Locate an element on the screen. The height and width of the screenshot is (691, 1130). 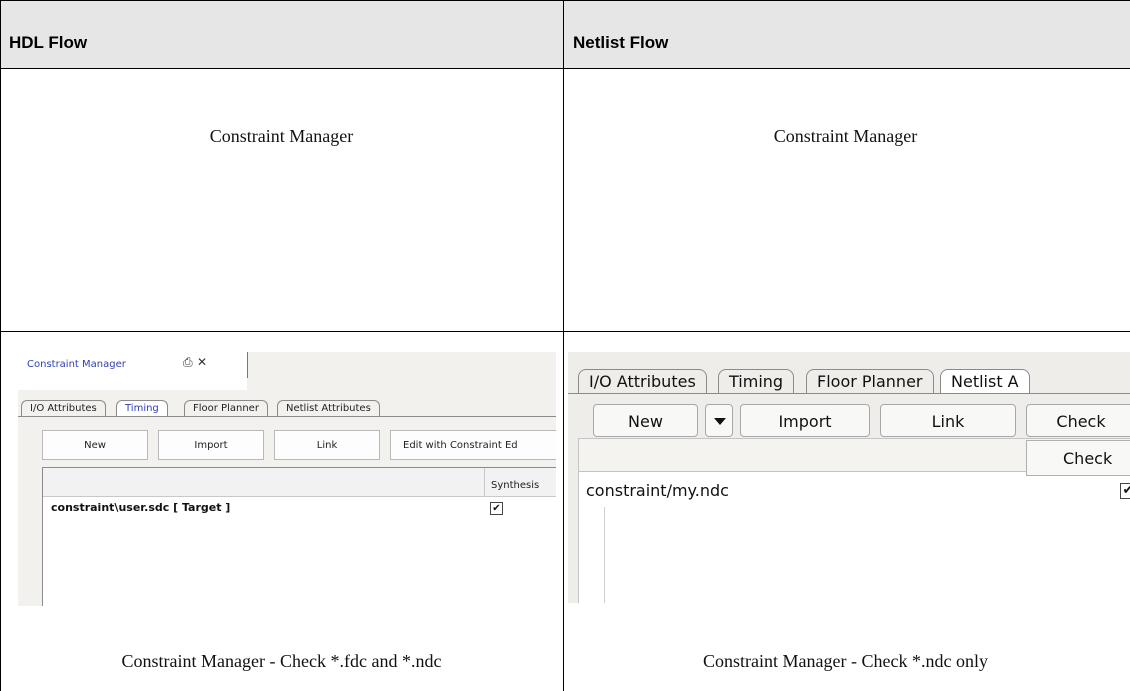
constraint-file-row: constraint/my.ndc is located at coordinates (657, 490).